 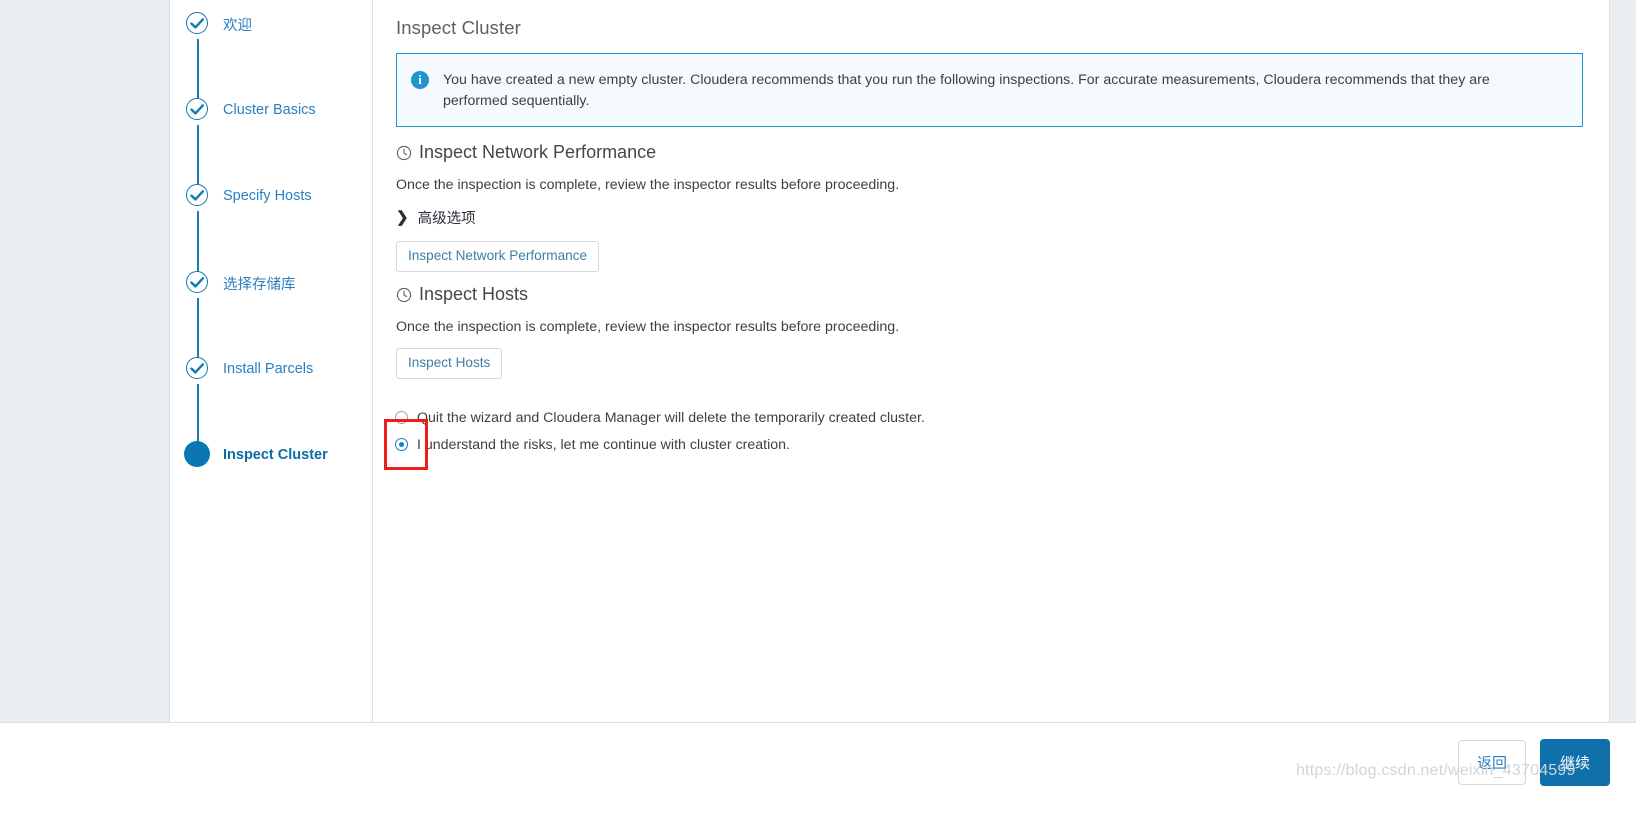 What do you see at coordinates (402, 217) in the screenshot?
I see `chevron-right-icon: ❯` at bounding box center [402, 217].